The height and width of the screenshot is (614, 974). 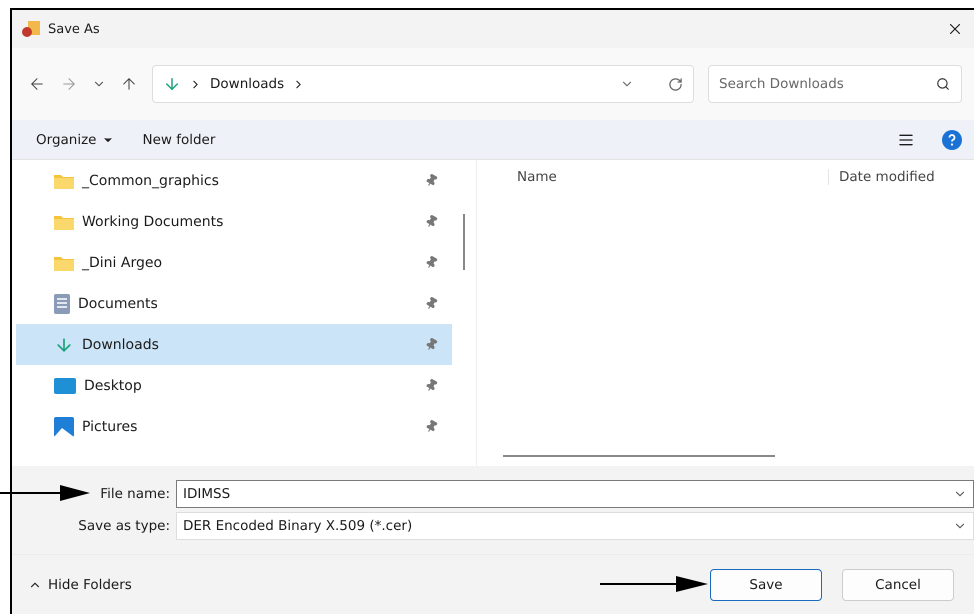 I want to click on address-bar: Downloads, so click(x=423, y=84).